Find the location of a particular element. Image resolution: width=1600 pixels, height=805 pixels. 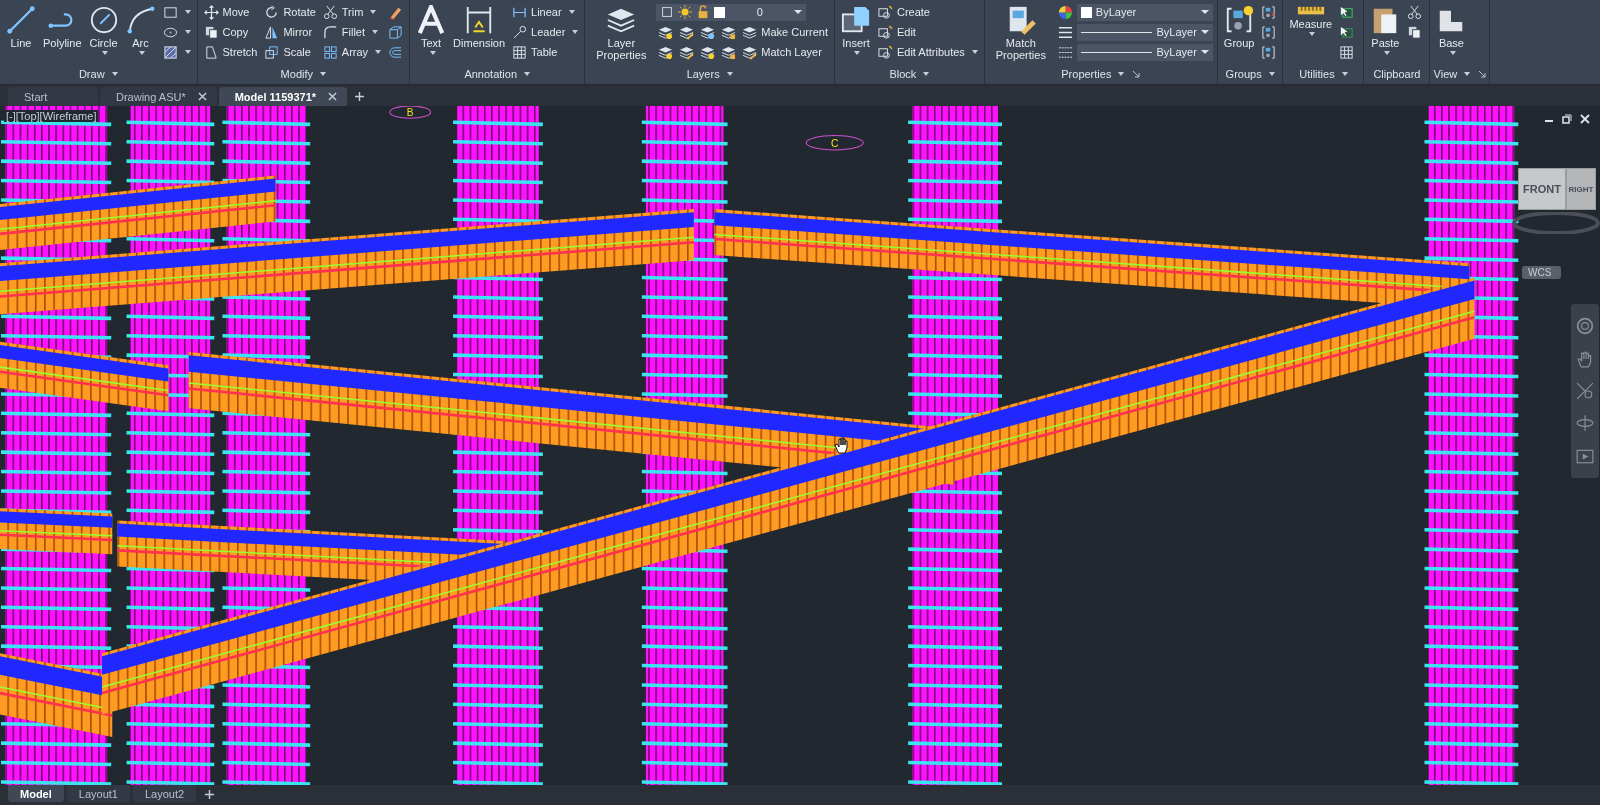

ribbon-tool-button: Create is located at coordinates (903, 12).